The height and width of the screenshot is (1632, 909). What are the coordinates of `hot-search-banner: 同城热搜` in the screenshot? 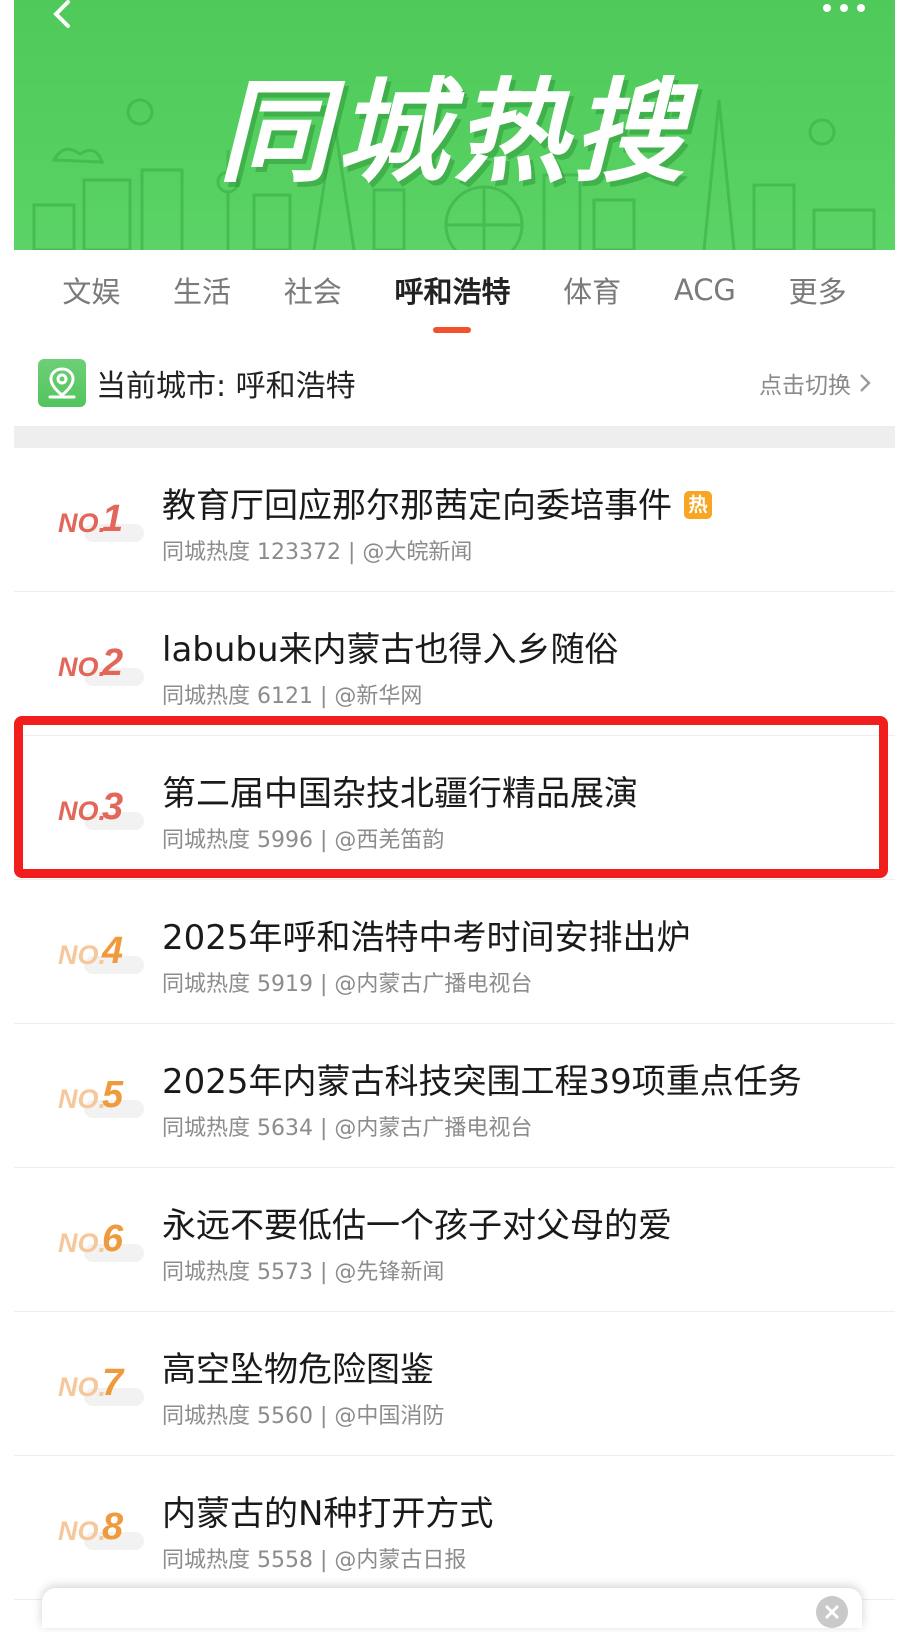 It's located at (454, 125).